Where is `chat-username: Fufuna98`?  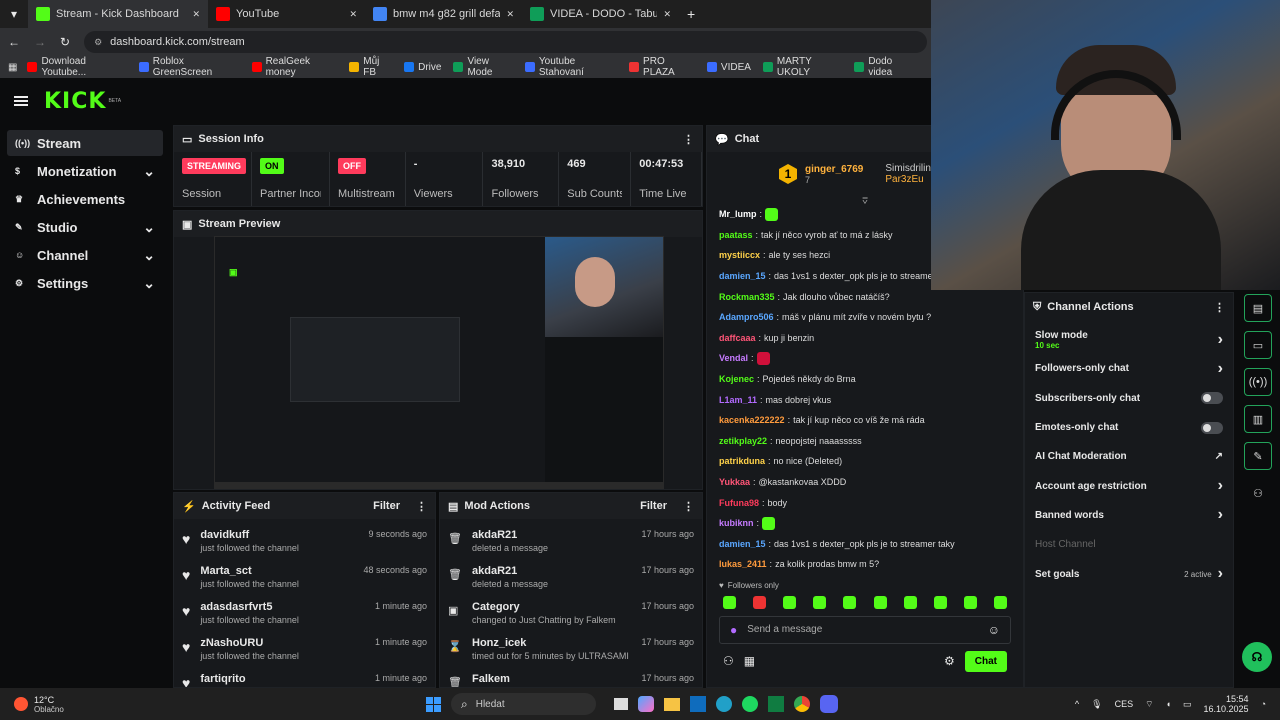
chat-username: Fufuna98 is located at coordinates (739, 503).